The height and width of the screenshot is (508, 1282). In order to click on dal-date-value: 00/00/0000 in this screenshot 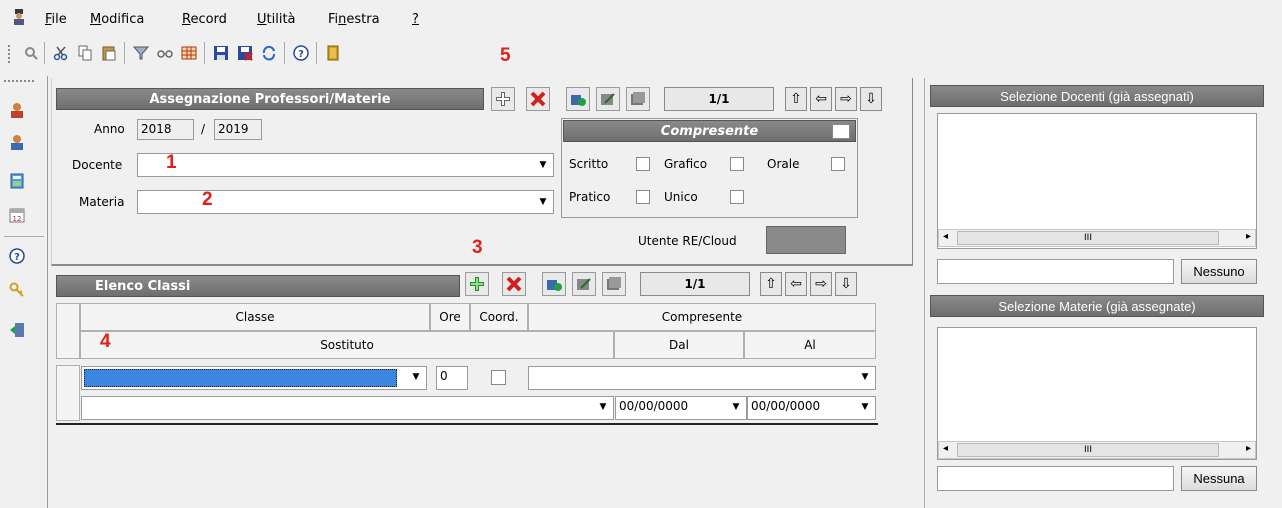, I will do `click(654, 406)`.